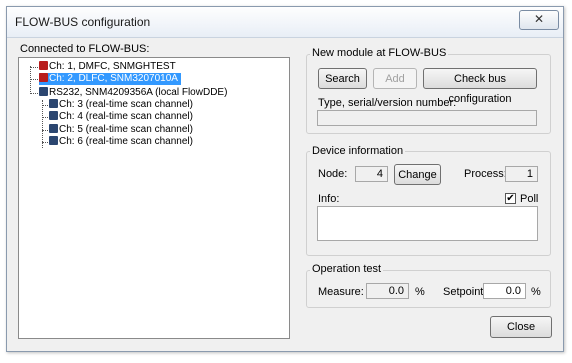  Describe the element at coordinates (333, 174) in the screenshot. I see `node-label: Node:` at that location.